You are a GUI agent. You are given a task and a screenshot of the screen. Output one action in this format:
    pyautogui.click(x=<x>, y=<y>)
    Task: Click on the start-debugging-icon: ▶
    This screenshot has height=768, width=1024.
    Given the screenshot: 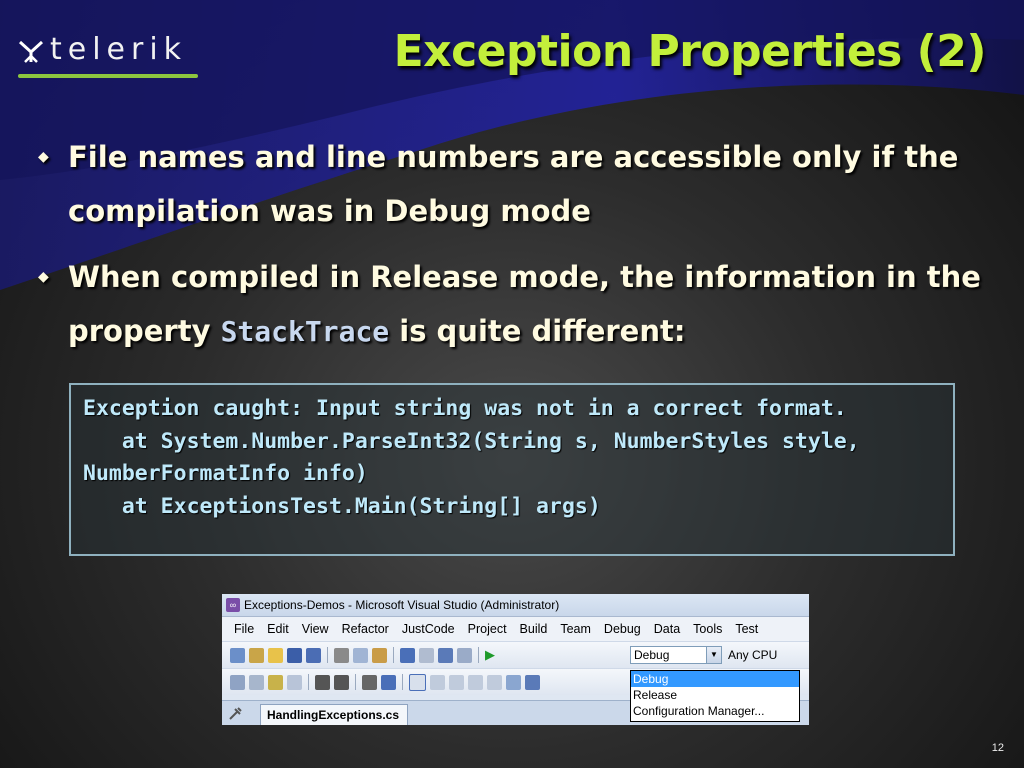 What is the action you would take?
    pyautogui.click(x=490, y=655)
    